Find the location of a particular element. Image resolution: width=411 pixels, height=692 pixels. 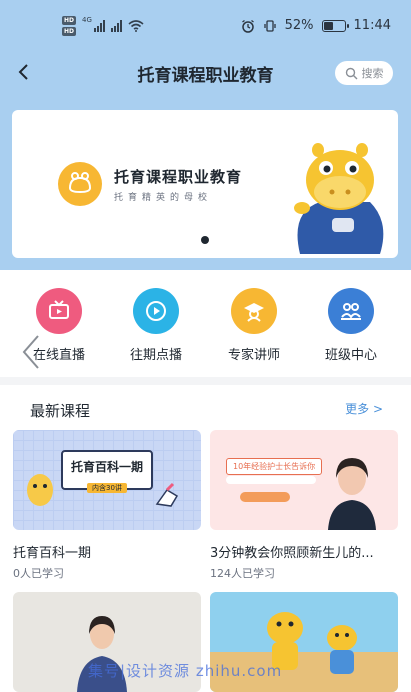

course-learners: 124人已学习 is located at coordinates (242, 573).